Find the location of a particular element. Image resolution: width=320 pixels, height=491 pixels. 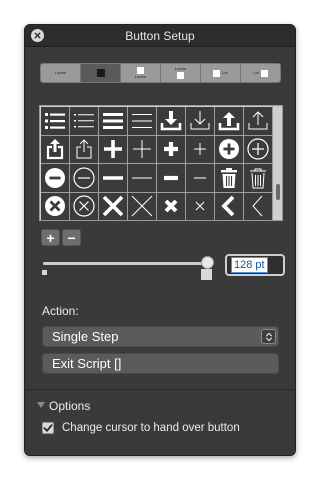

title-bar: Button Setup is located at coordinates (160, 36).